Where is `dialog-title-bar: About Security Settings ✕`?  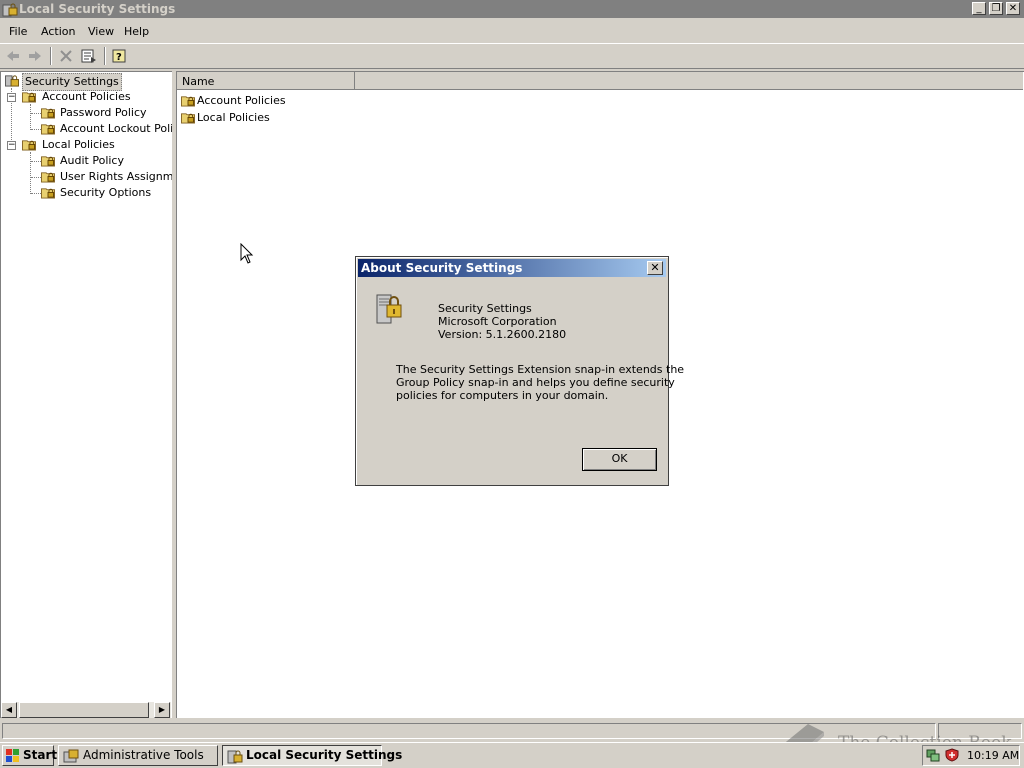
dialog-title-bar: About Security Settings ✕ is located at coordinates (512, 268).